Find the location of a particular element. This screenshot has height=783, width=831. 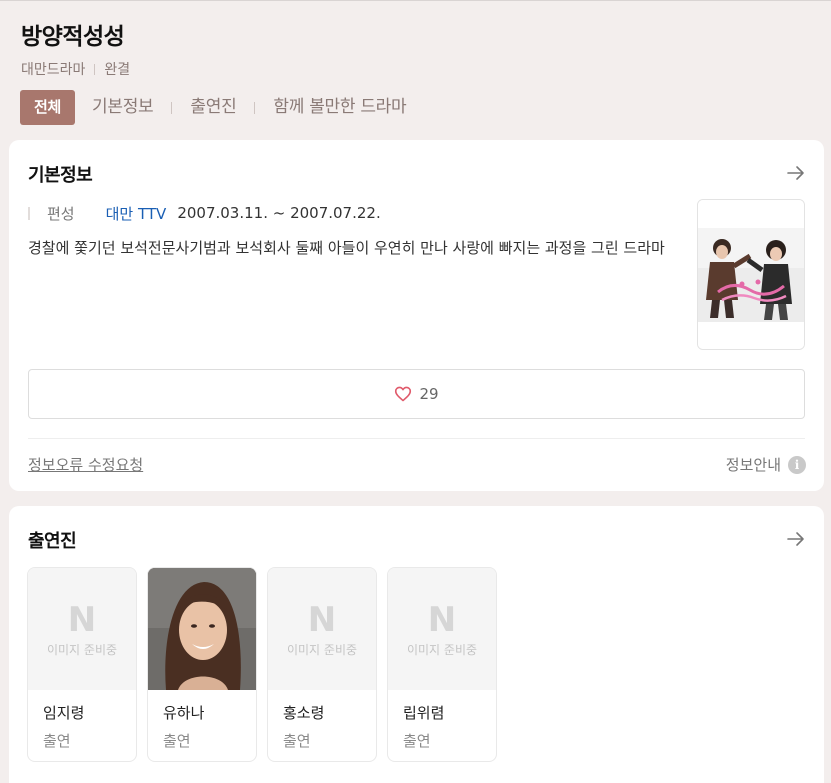

poster-art is located at coordinates (751, 274).